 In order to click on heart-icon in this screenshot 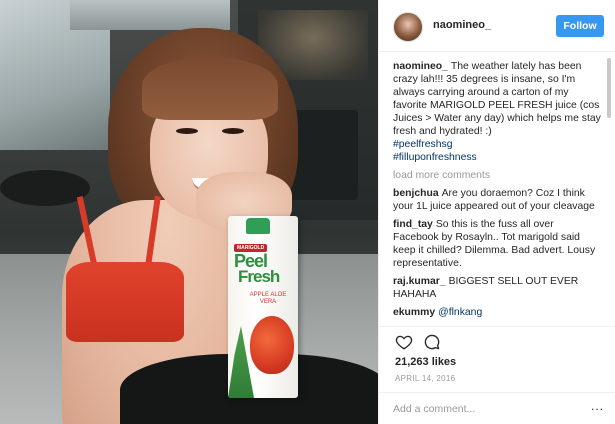, I will do `click(404, 342)`.